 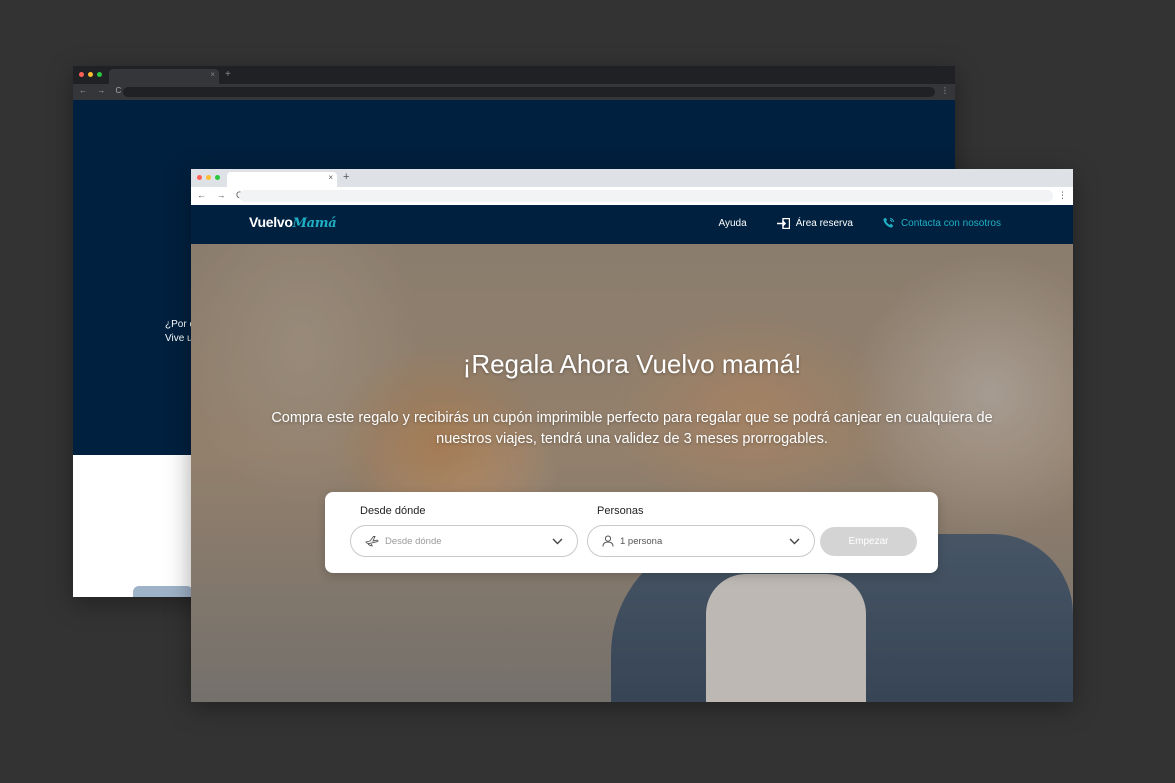 I want to click on back-toolbar: ← → C ⋮, so click(x=514, y=92).